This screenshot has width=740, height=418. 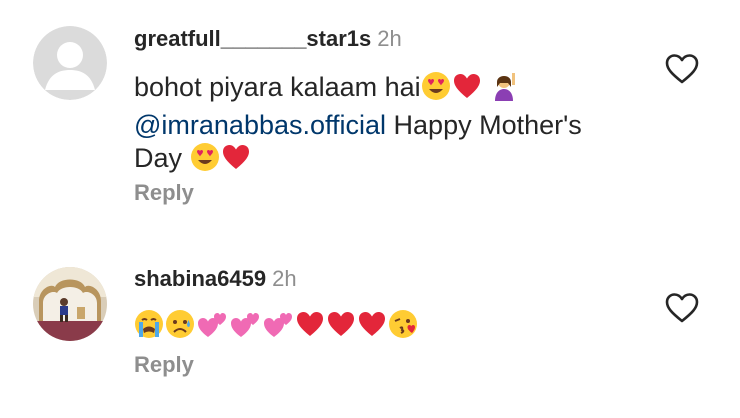 I want to click on comment-1-text-line2: Happy Mother's, so click(x=484, y=125).